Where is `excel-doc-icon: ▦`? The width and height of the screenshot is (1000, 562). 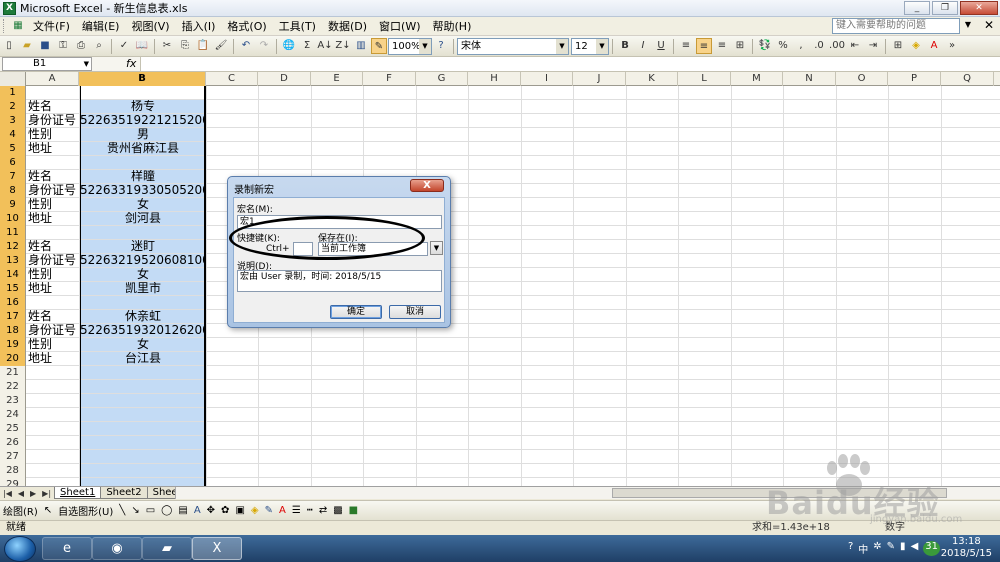 excel-doc-icon: ▦ is located at coordinates (18, 26).